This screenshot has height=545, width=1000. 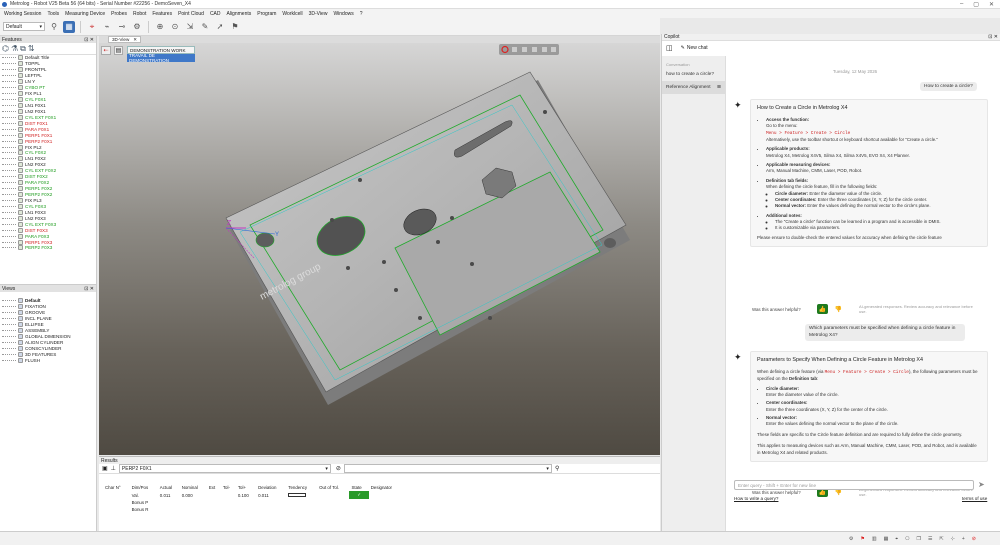 I want to click on save-icon: ▣, so click(x=105, y=468).